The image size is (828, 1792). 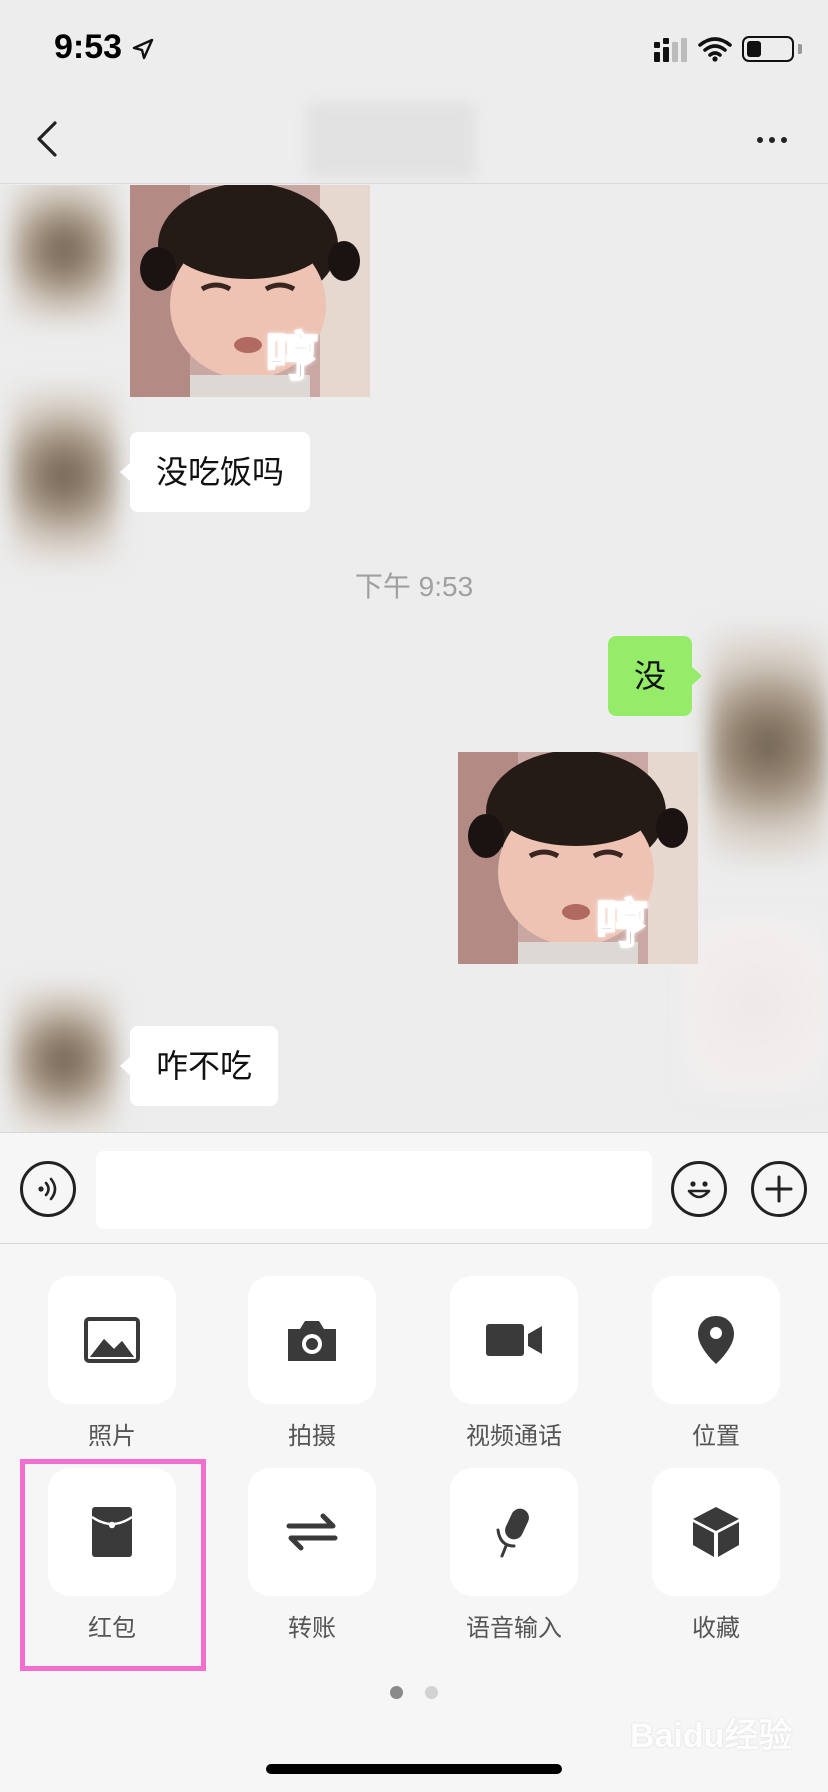 What do you see at coordinates (512, 1533) in the screenshot?
I see `microphone-icon` at bounding box center [512, 1533].